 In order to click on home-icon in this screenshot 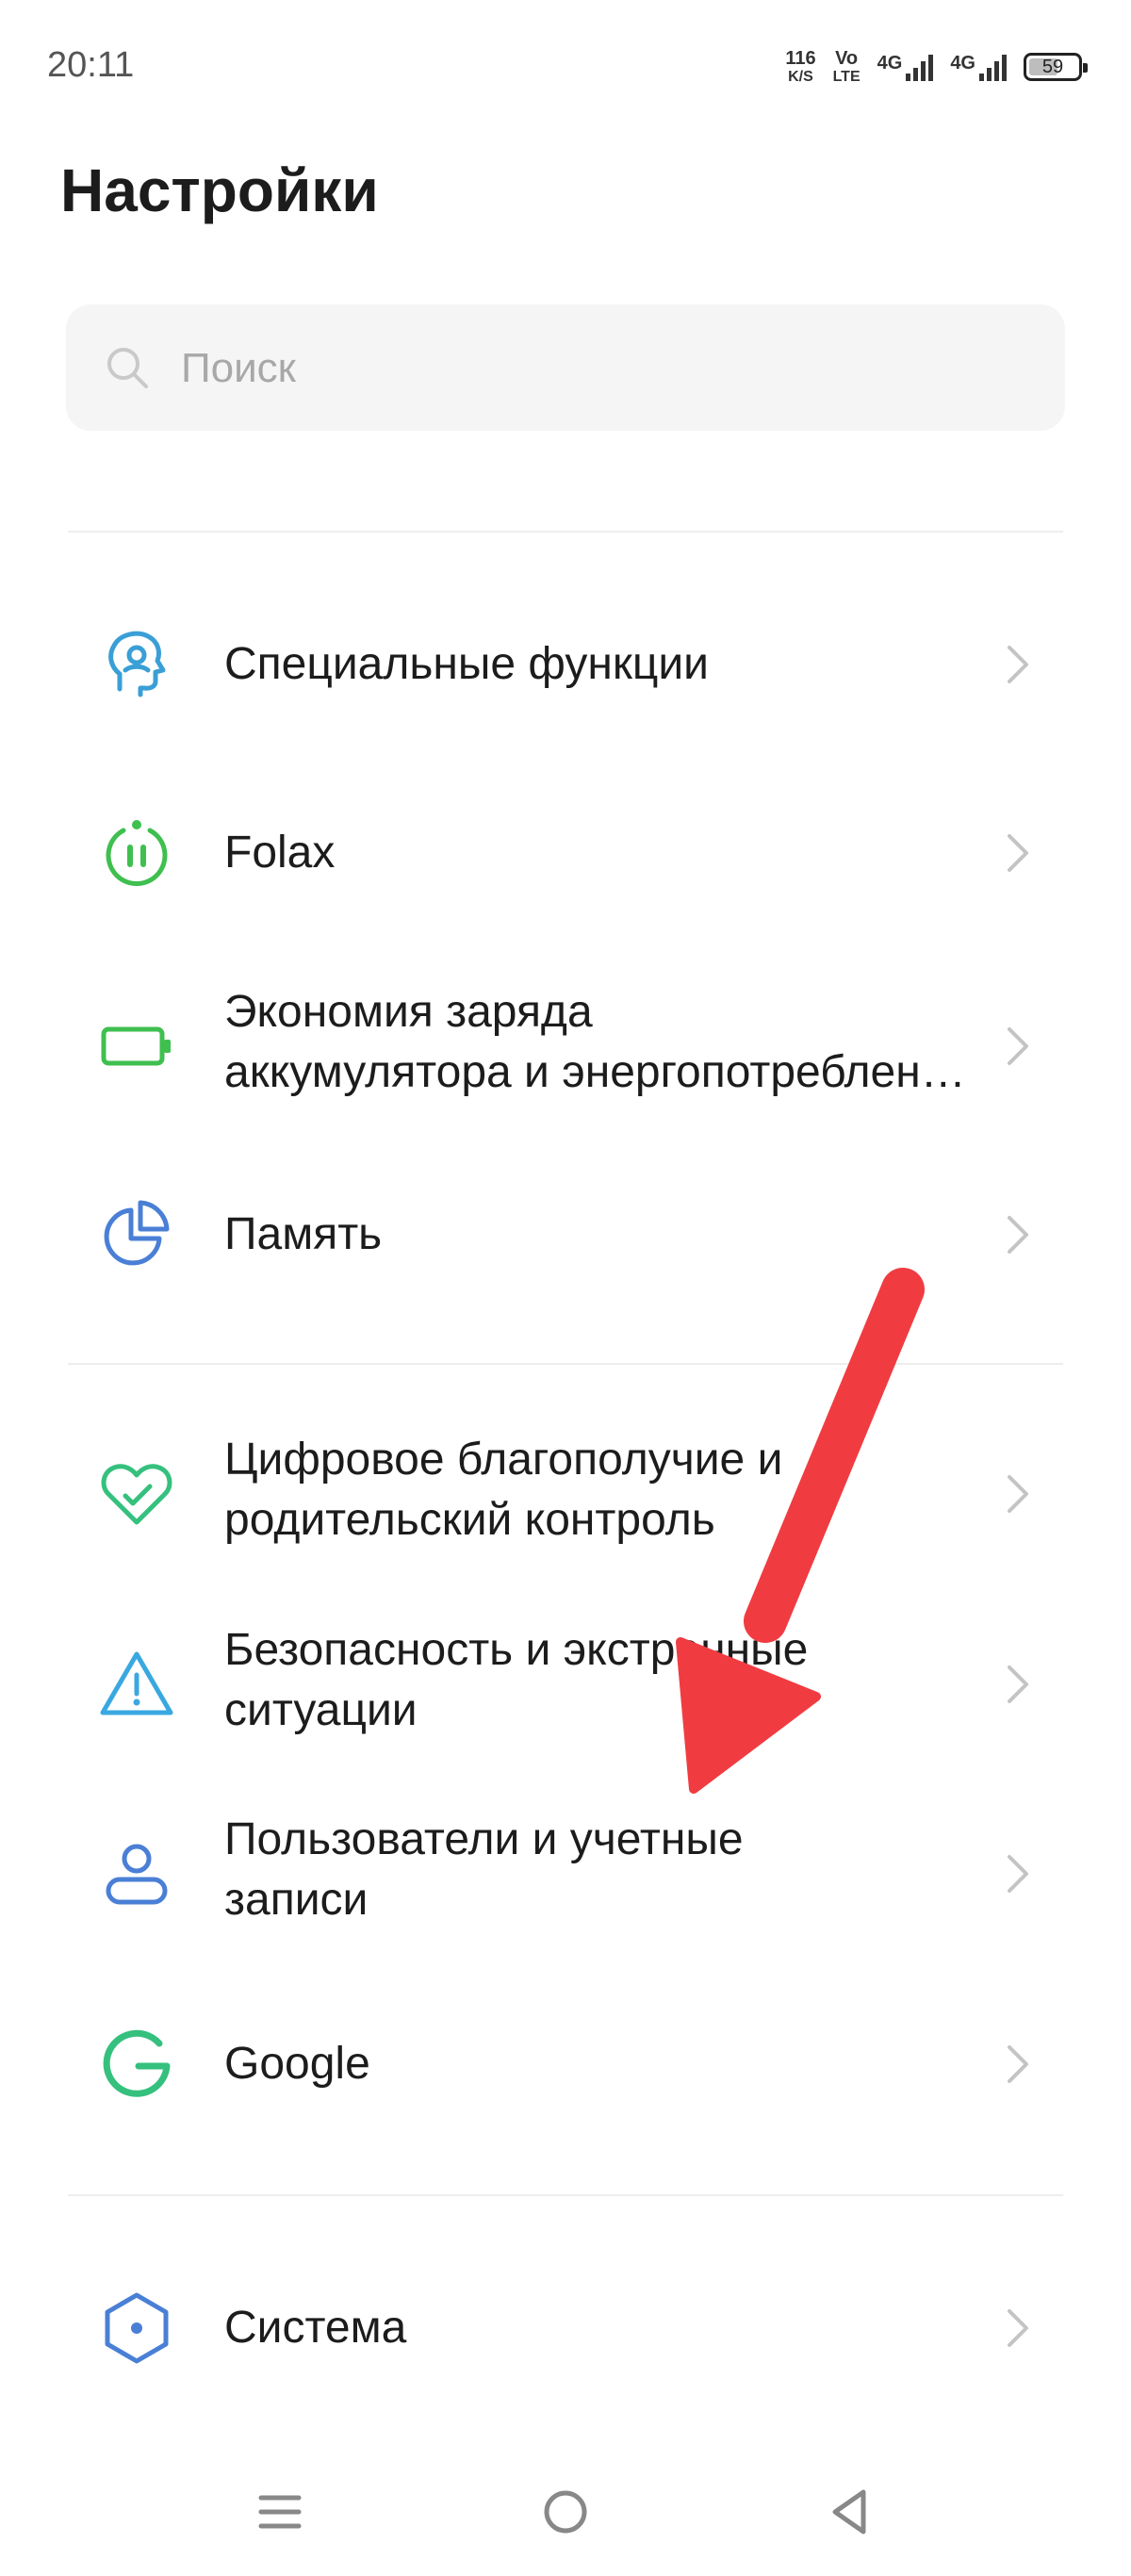, I will do `click(566, 2512)`.